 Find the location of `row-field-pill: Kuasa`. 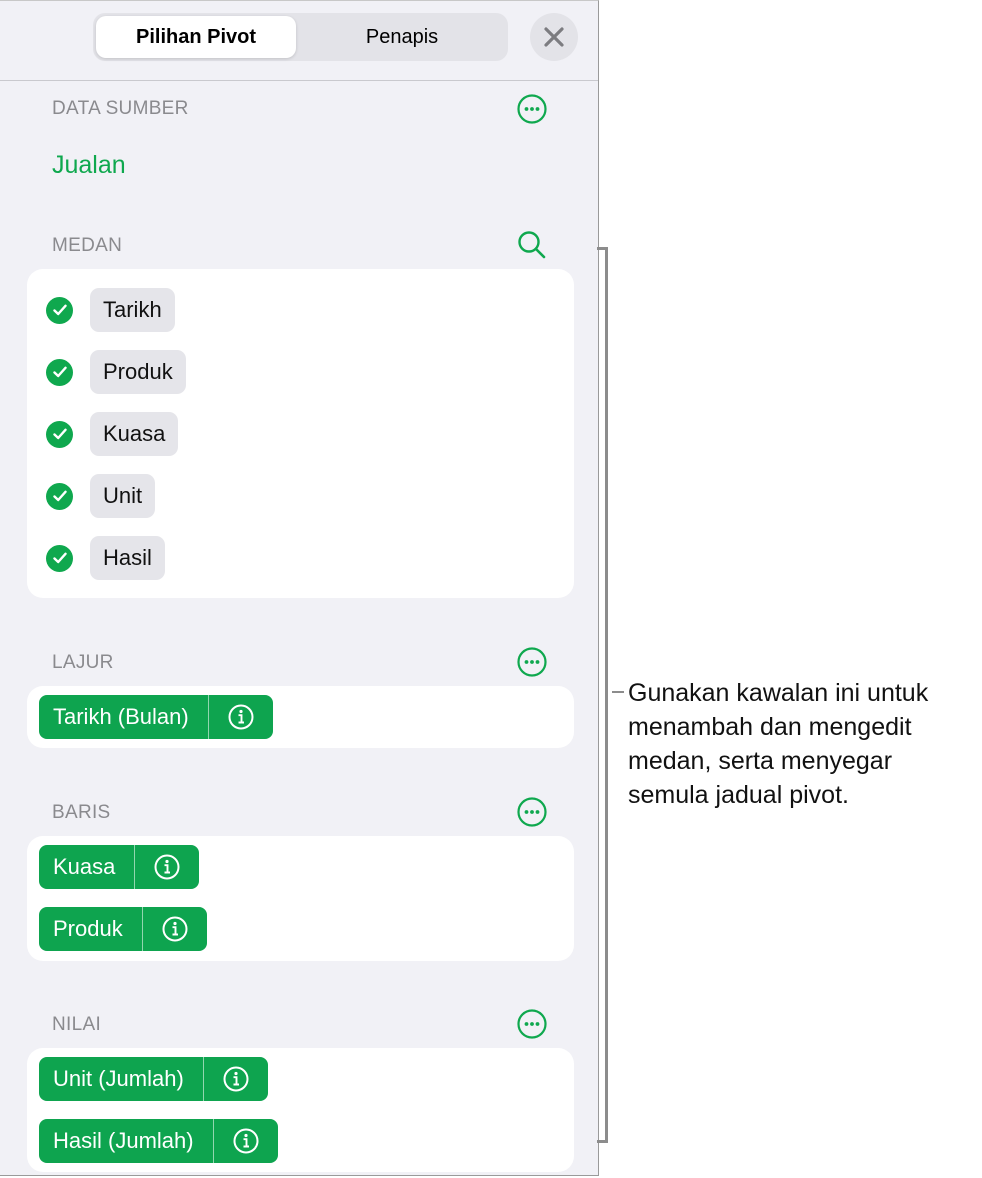

row-field-pill: Kuasa is located at coordinates (119, 867).